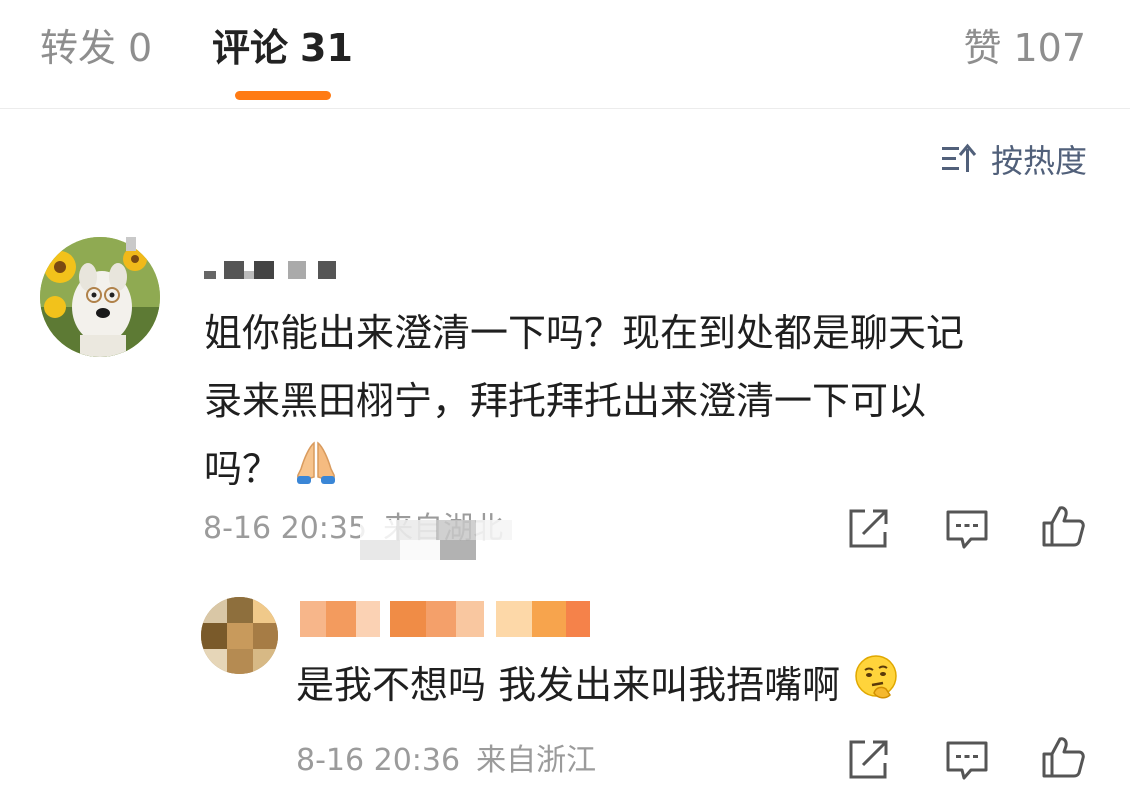 The image size is (1130, 787). I want to click on sort-icon, so click(959, 157).